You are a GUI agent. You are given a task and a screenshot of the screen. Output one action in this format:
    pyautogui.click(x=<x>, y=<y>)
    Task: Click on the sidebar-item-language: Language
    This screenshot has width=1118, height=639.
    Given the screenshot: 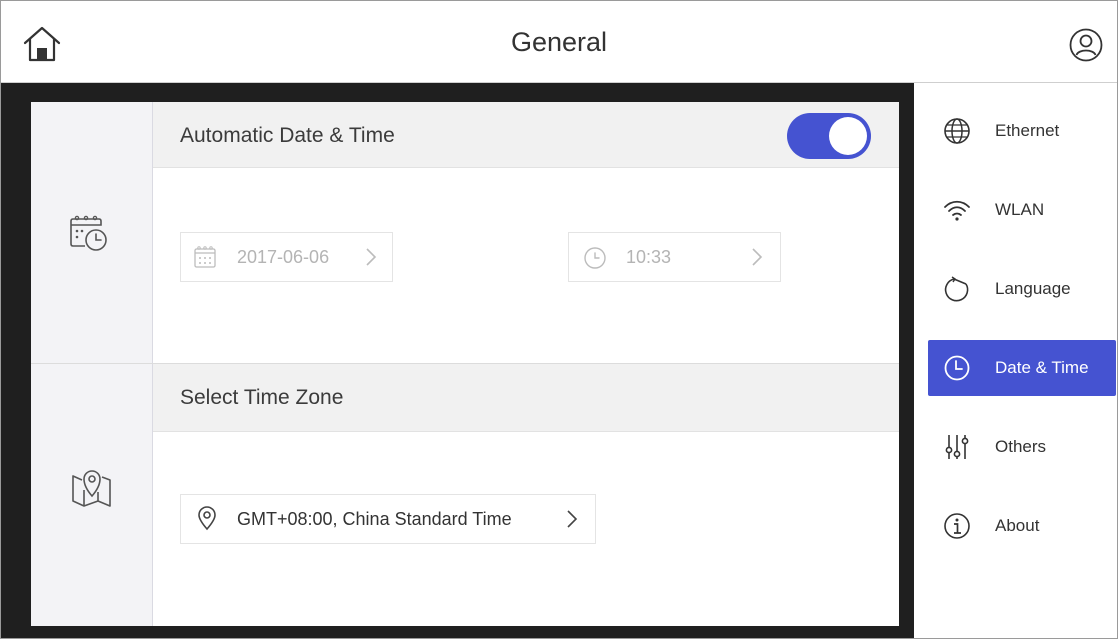 What is the action you would take?
    pyautogui.click(x=1022, y=289)
    